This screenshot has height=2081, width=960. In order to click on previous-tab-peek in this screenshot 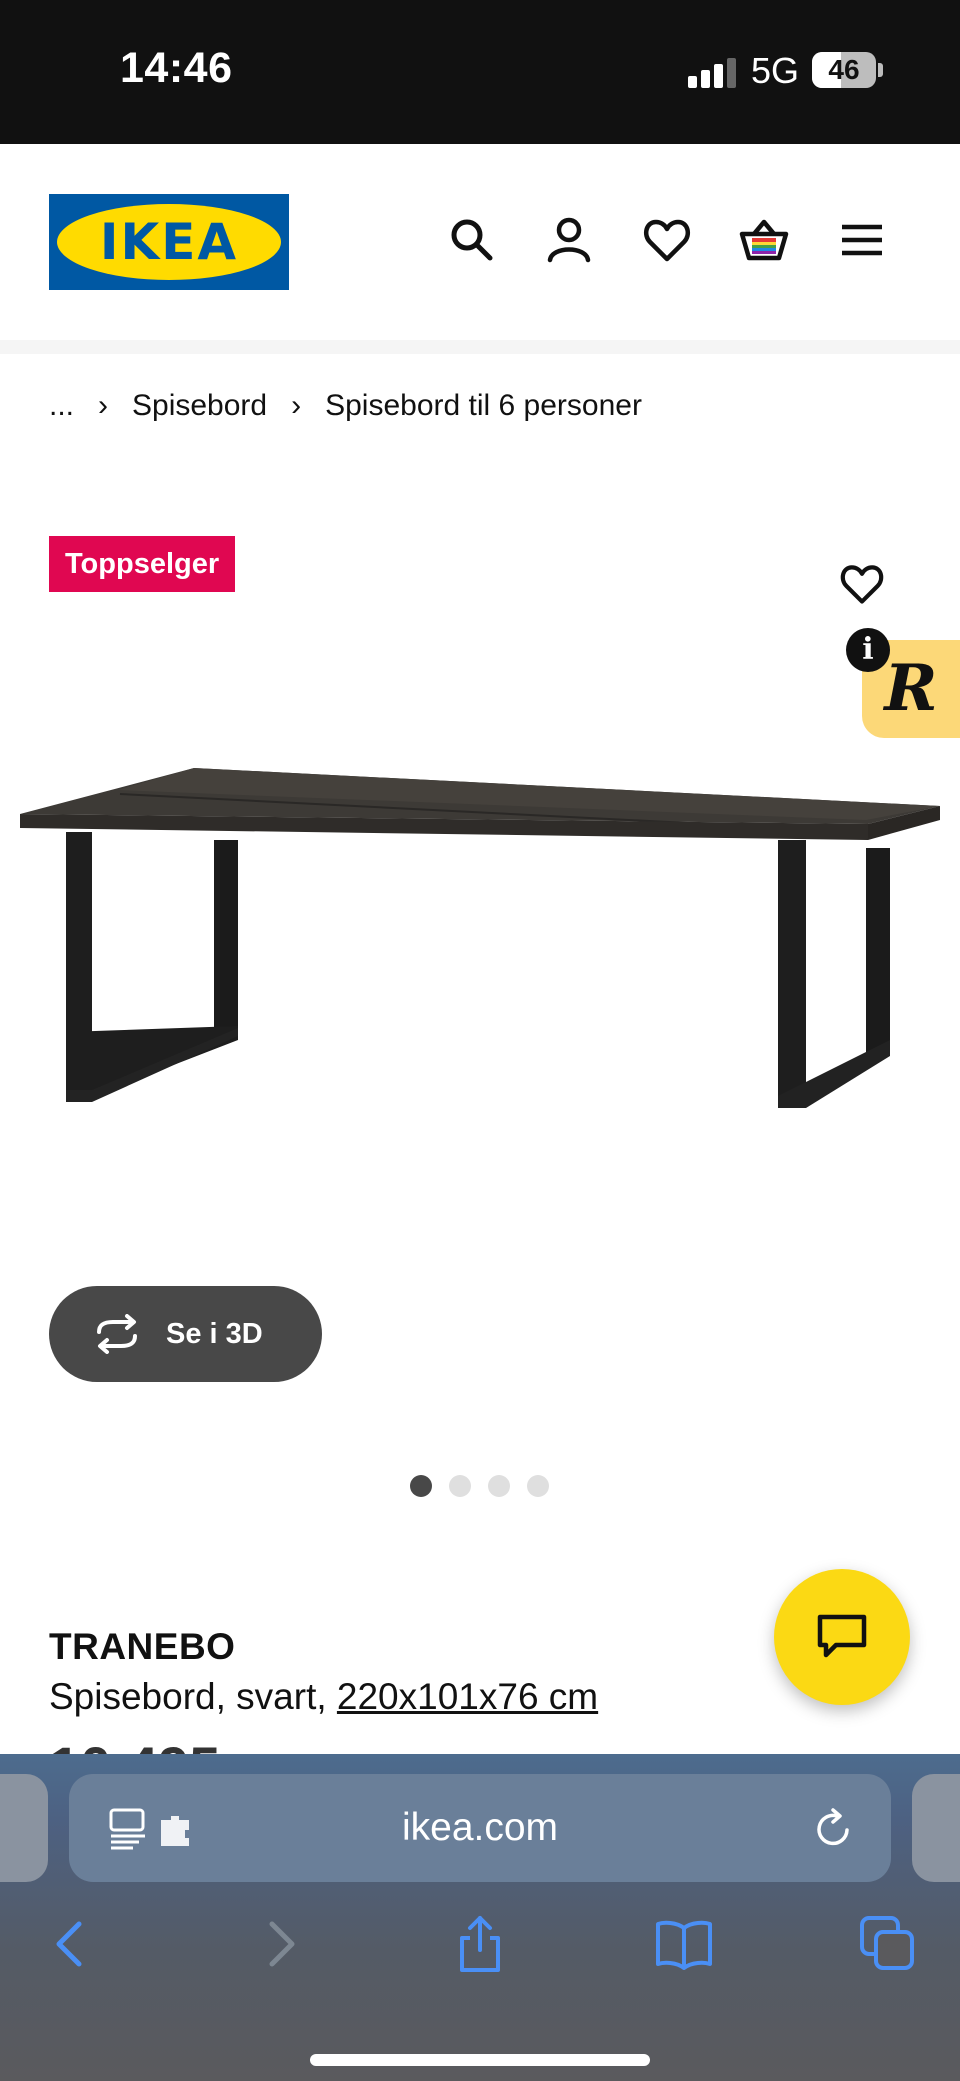, I will do `click(24, 1828)`.